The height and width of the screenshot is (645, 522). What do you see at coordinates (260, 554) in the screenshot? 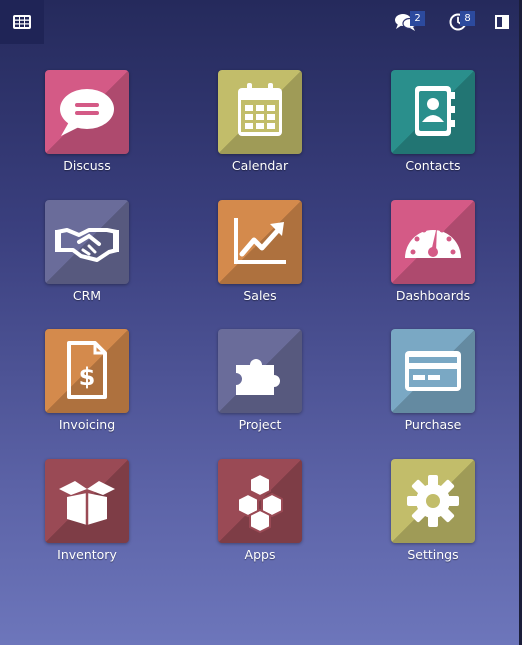
I see `app-label: Apps` at bounding box center [260, 554].